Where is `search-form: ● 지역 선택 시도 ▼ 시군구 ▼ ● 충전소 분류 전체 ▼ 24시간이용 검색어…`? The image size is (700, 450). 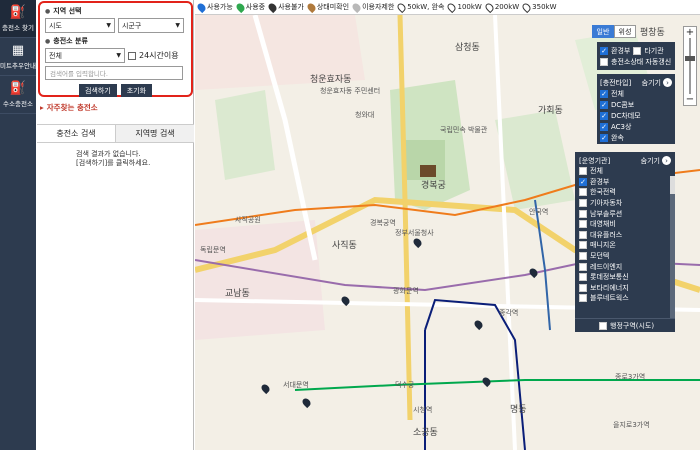 search-form: ● 지역 선택 시도 ▼ 시군구 ▼ ● 충전소 분류 전체 ▼ 24시간이용 검색어… is located at coordinates (115, 49).